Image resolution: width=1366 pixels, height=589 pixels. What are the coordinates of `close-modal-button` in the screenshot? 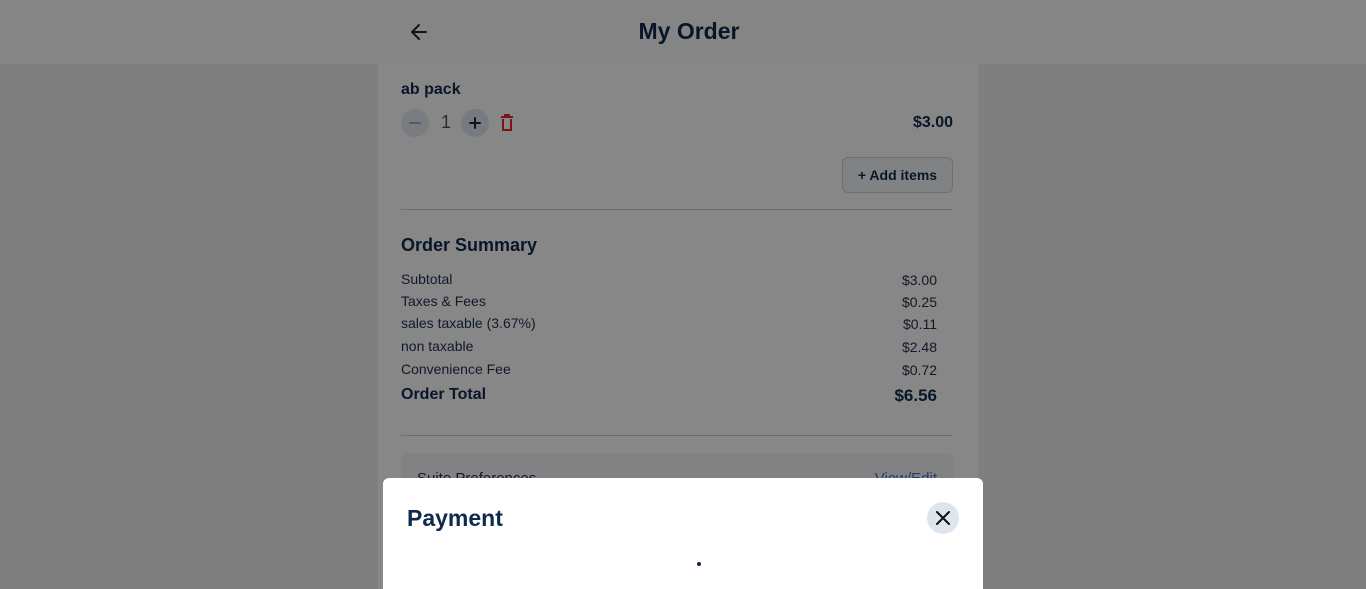 It's located at (943, 518).